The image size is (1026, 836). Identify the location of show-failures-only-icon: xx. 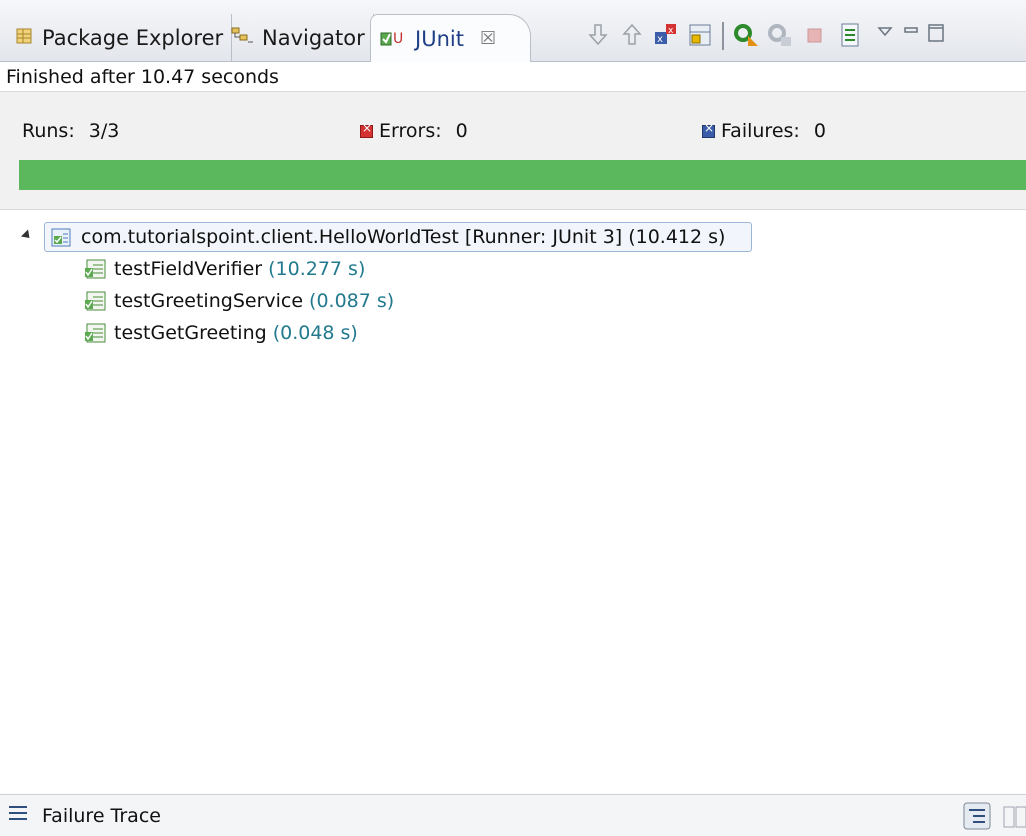
(666, 35).